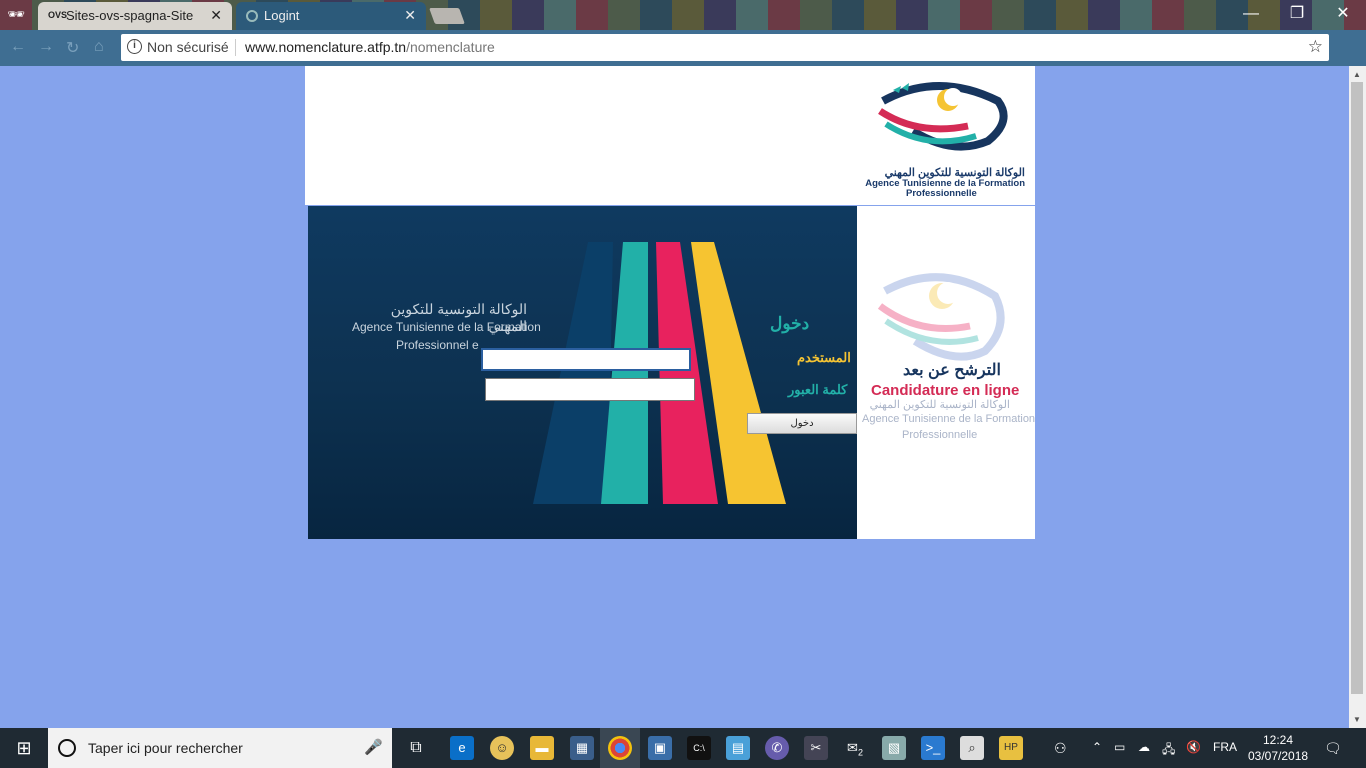 The image size is (1366, 768). What do you see at coordinates (855, 748) in the screenshot?
I see `mail-icon: ✉2` at bounding box center [855, 748].